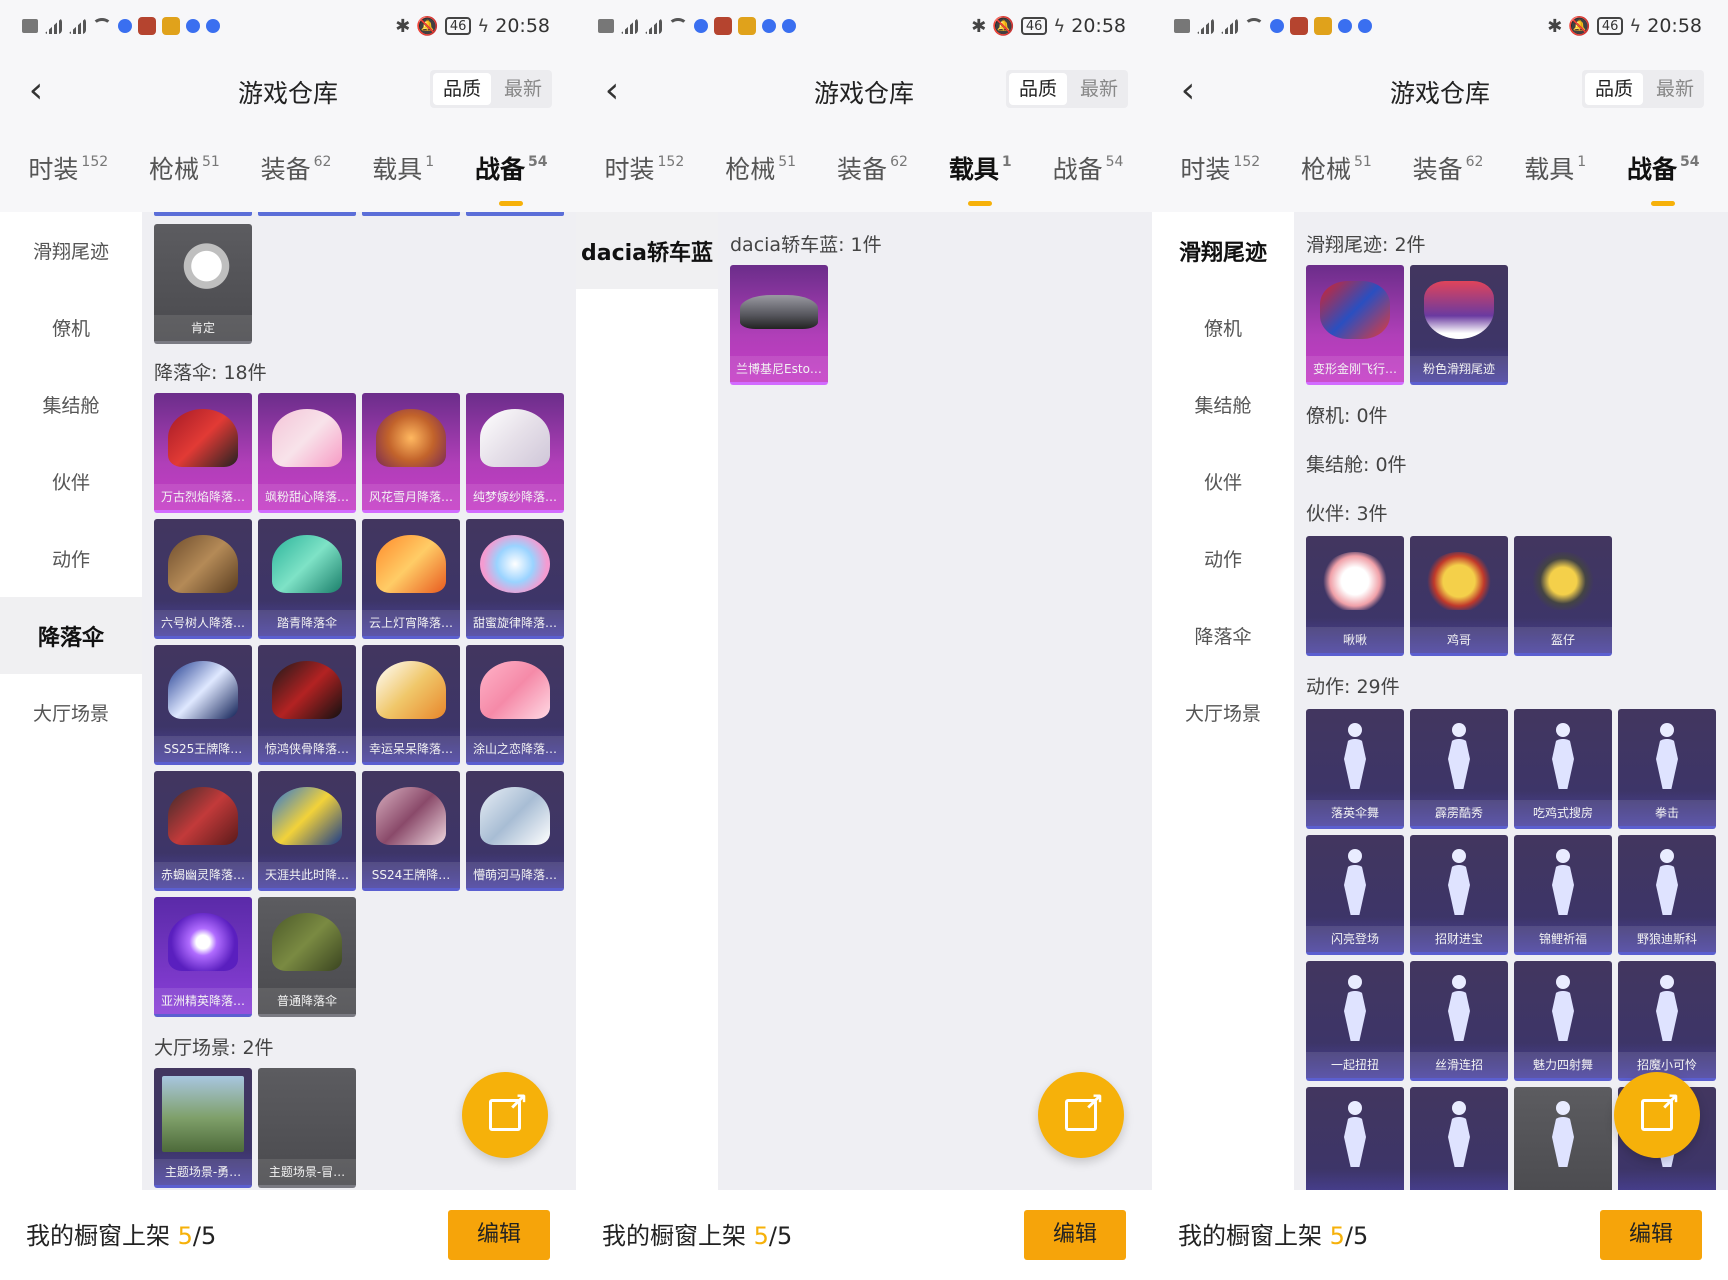 Image resolution: width=1728 pixels, height=1280 pixels. Describe the element at coordinates (647, 250) in the screenshot. I see `sidebar-item-vehicle: dacia轿车蓝` at that location.